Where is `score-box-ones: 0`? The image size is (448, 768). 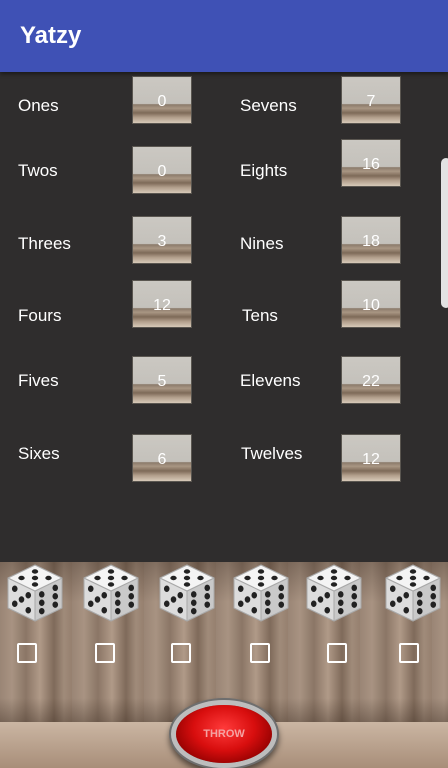 score-box-ones: 0 is located at coordinates (162, 100).